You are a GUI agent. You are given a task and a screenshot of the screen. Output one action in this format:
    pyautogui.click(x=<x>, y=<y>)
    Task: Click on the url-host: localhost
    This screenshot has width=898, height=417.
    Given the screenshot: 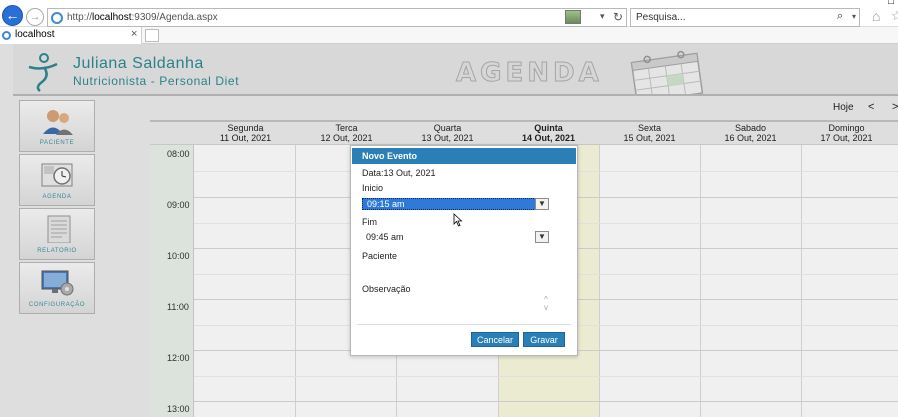 What is the action you would take?
    pyautogui.click(x=112, y=17)
    